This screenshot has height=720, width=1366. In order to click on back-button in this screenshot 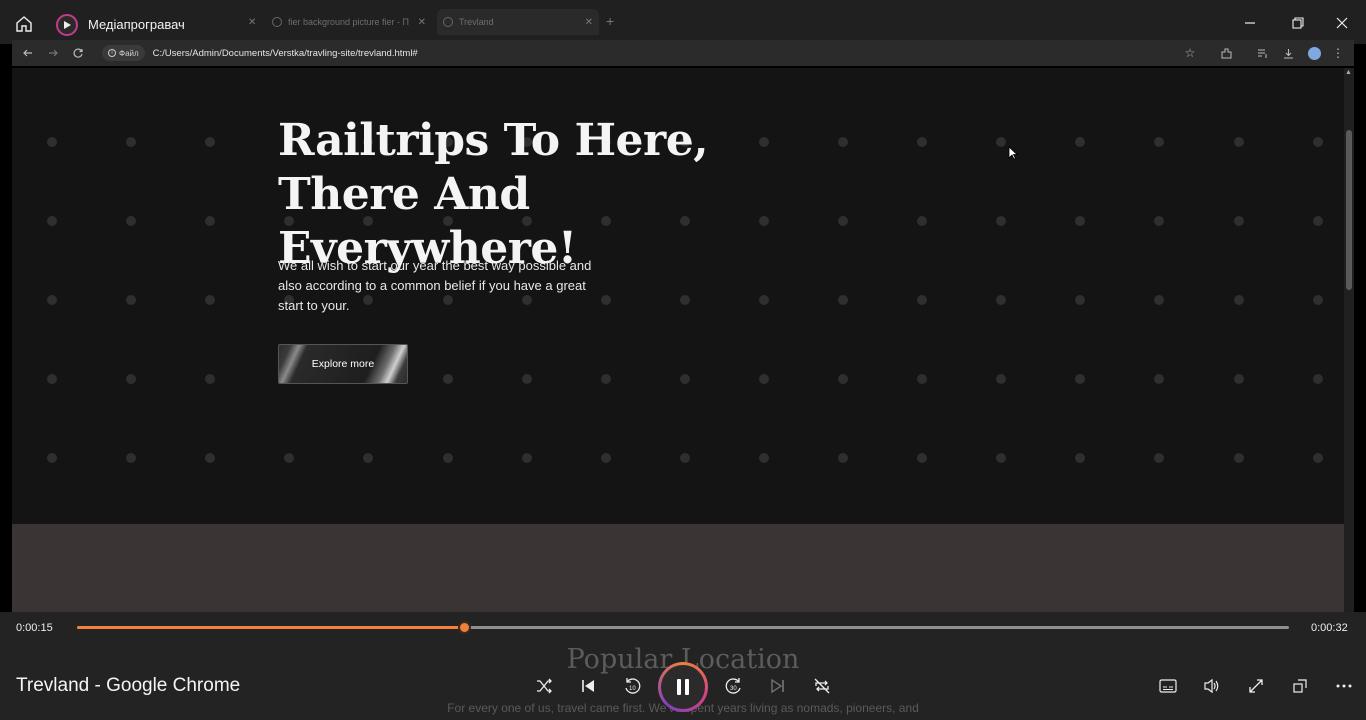, I will do `click(28, 53)`.